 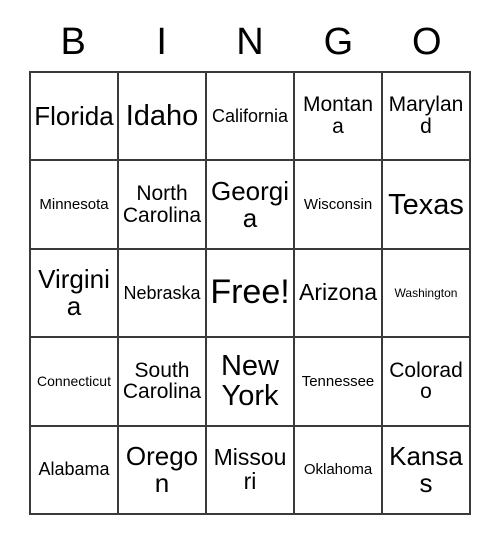 I want to click on bingo-cell-label: North Carolina, so click(x=162, y=204).